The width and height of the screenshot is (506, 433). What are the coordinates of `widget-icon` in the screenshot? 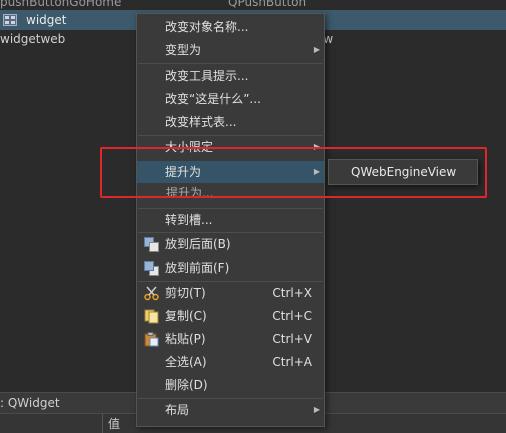 It's located at (10, 20).